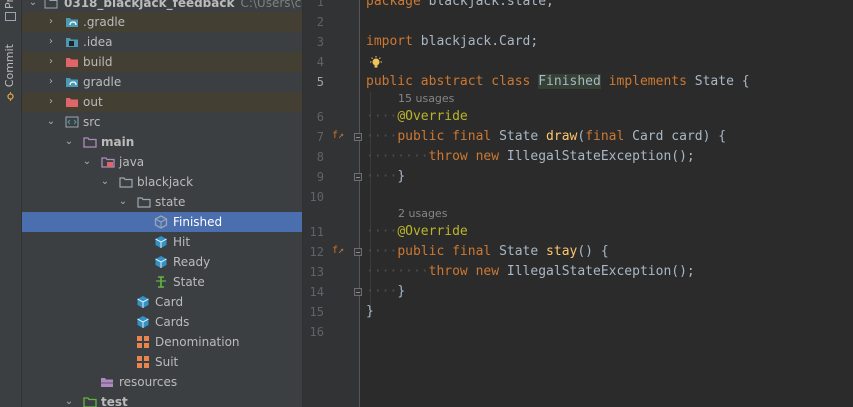  Describe the element at coordinates (189, 282) in the screenshot. I see `tree-row-label: State` at that location.